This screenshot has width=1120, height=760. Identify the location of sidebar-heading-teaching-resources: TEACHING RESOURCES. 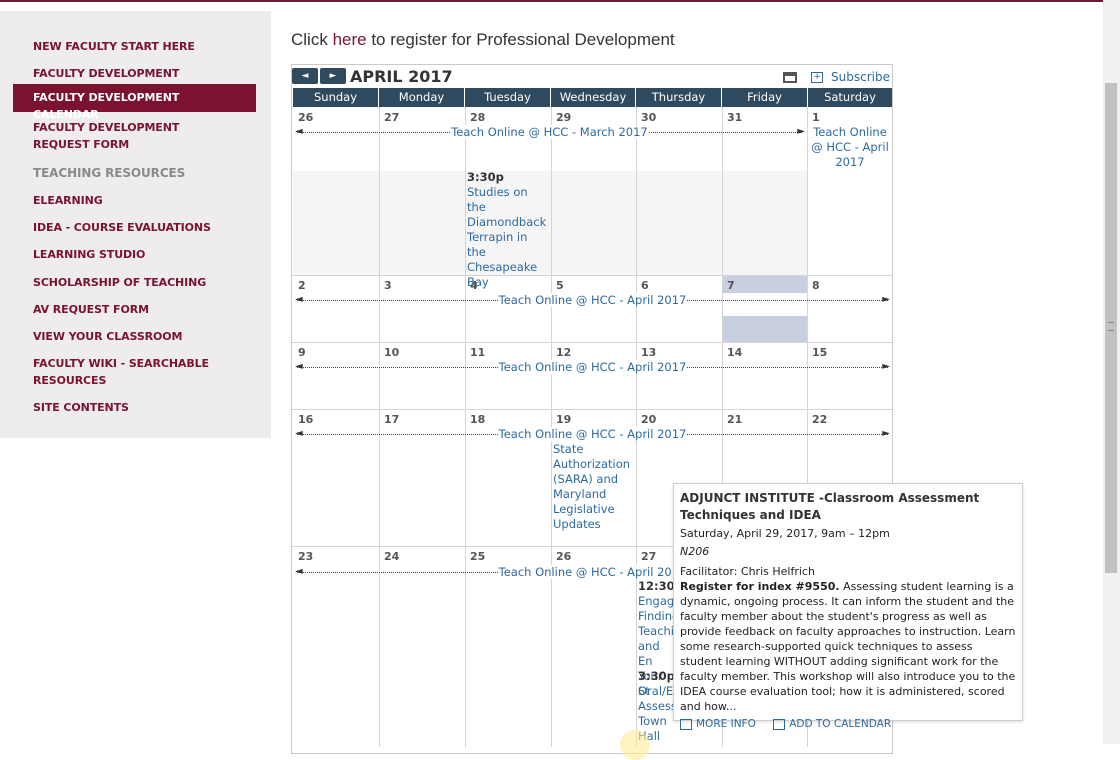
(109, 173).